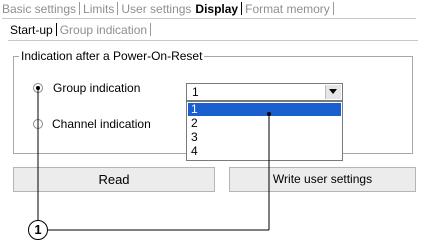 This screenshot has height=251, width=428. What do you see at coordinates (269, 114) in the screenshot?
I see `callout-dot` at bounding box center [269, 114].